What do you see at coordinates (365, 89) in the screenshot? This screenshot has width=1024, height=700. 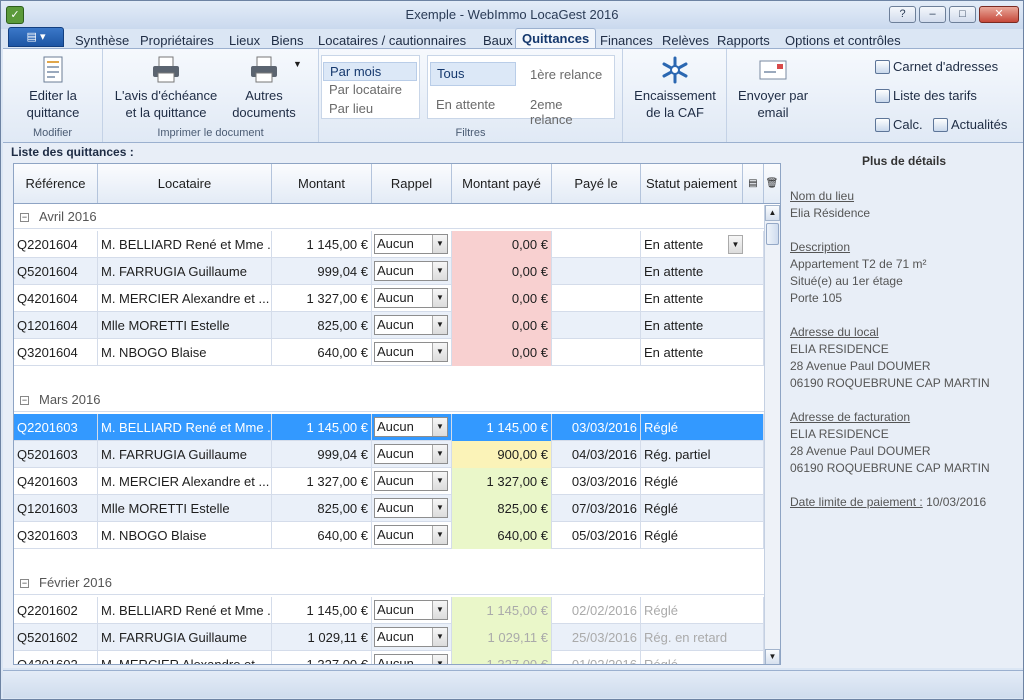 I see `filter-by-tenant: Par locataire` at bounding box center [365, 89].